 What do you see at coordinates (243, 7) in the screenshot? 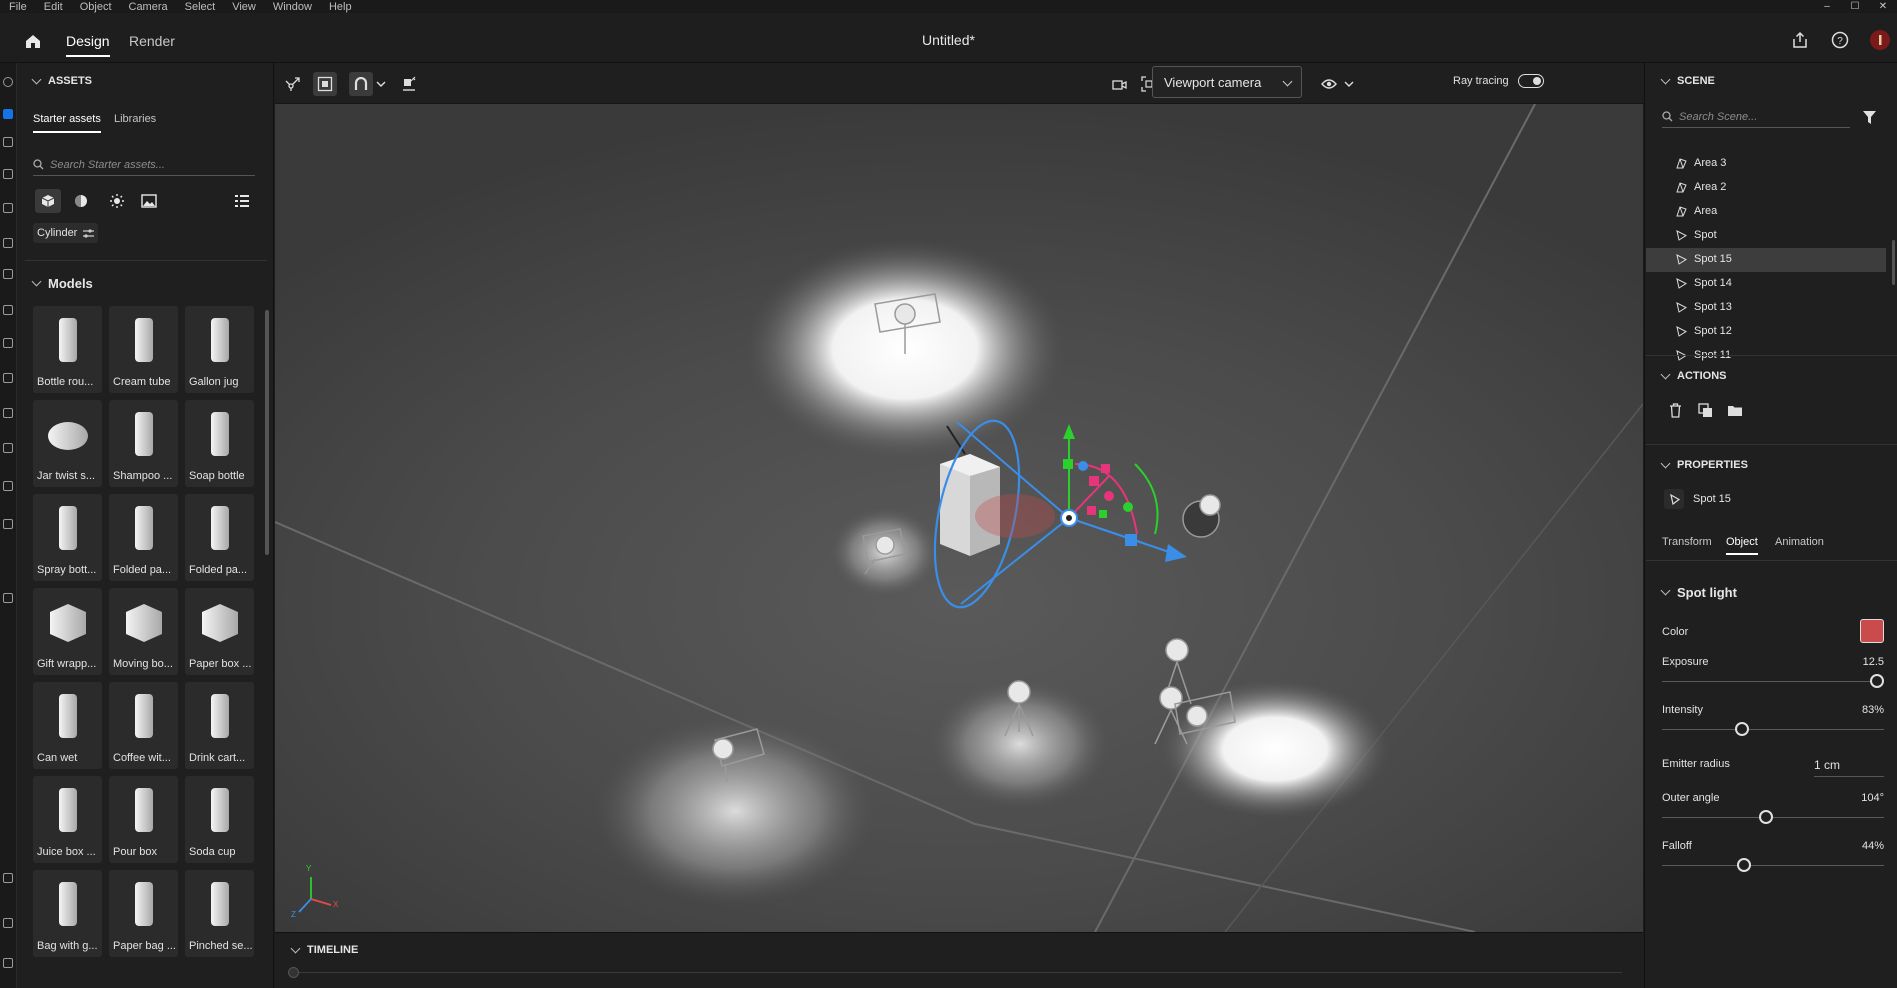
I see `menu-view: View` at bounding box center [243, 7].